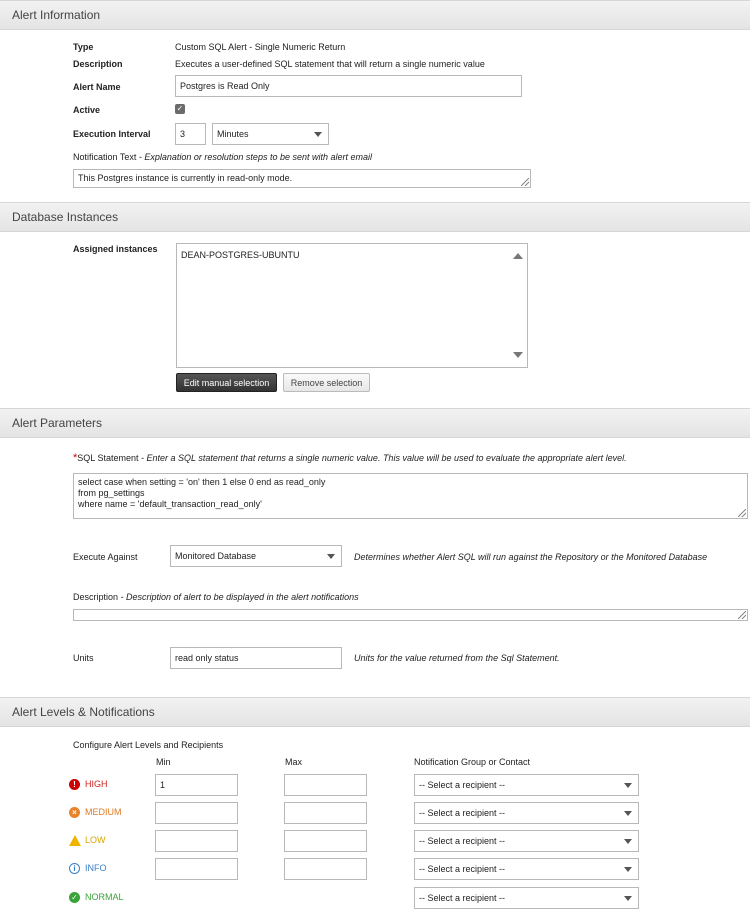 The image size is (750, 915). I want to click on description-label: Description, so click(98, 64).